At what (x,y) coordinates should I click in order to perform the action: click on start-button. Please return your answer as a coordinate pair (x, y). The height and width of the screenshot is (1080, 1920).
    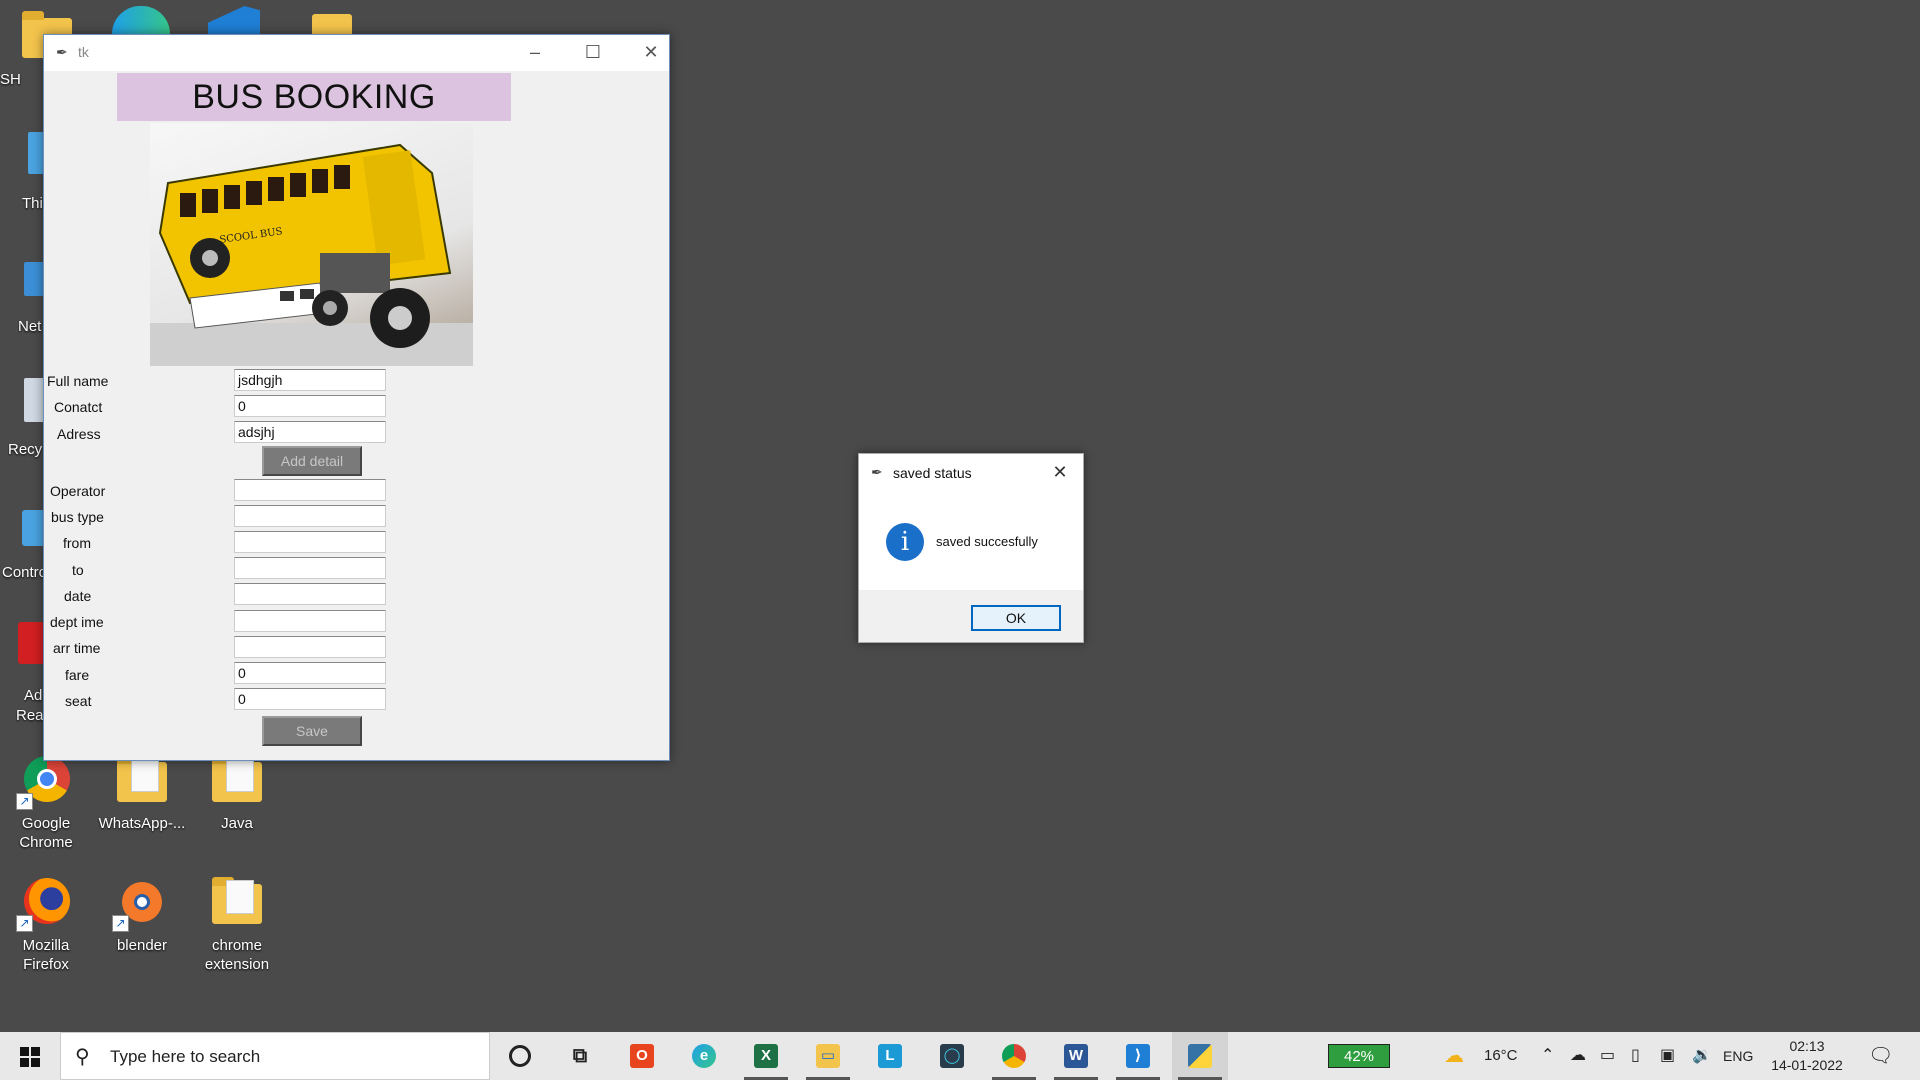
    Looking at the image, I should click on (30, 1056).